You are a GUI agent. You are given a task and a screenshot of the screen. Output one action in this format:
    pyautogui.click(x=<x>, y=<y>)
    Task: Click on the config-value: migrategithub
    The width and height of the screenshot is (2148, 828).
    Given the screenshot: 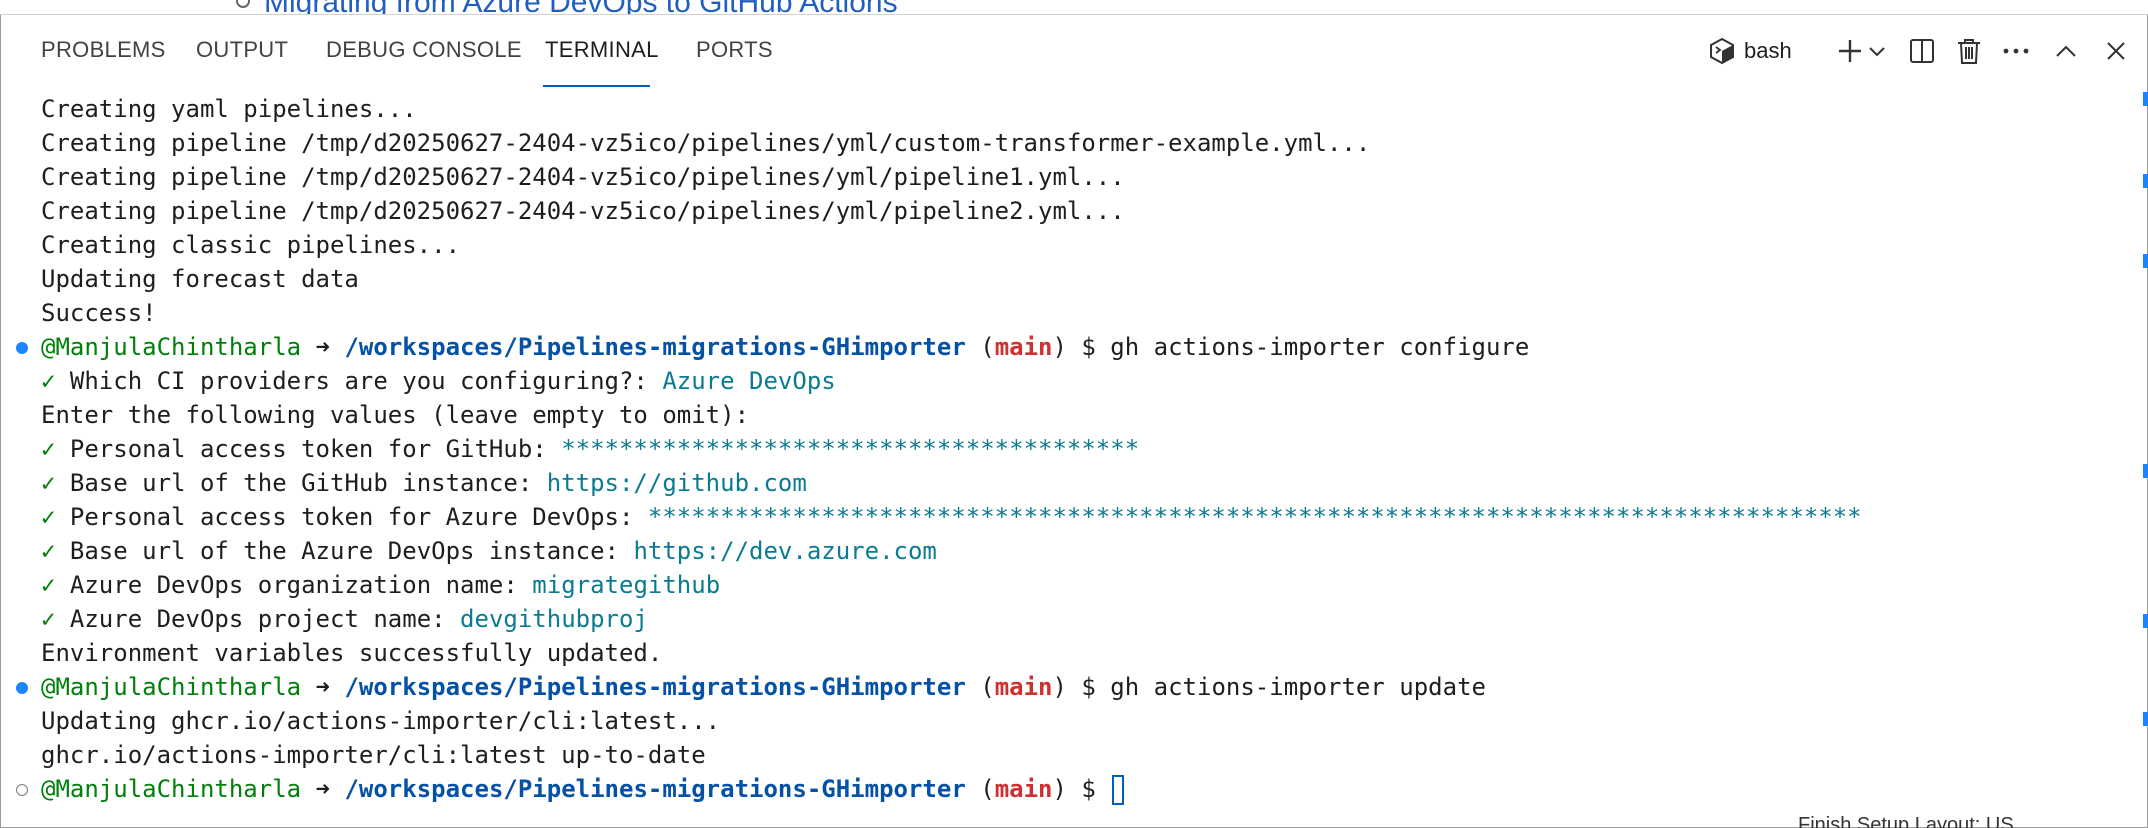 What is the action you would take?
    pyautogui.click(x=626, y=585)
    